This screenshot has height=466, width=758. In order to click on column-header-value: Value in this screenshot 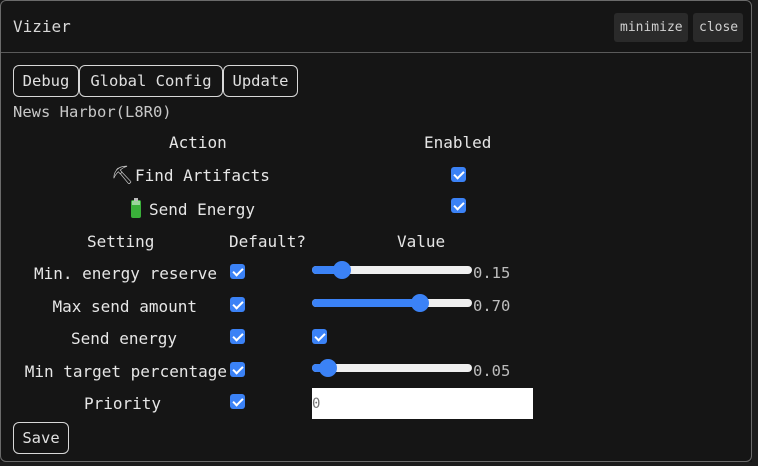, I will do `click(421, 241)`.